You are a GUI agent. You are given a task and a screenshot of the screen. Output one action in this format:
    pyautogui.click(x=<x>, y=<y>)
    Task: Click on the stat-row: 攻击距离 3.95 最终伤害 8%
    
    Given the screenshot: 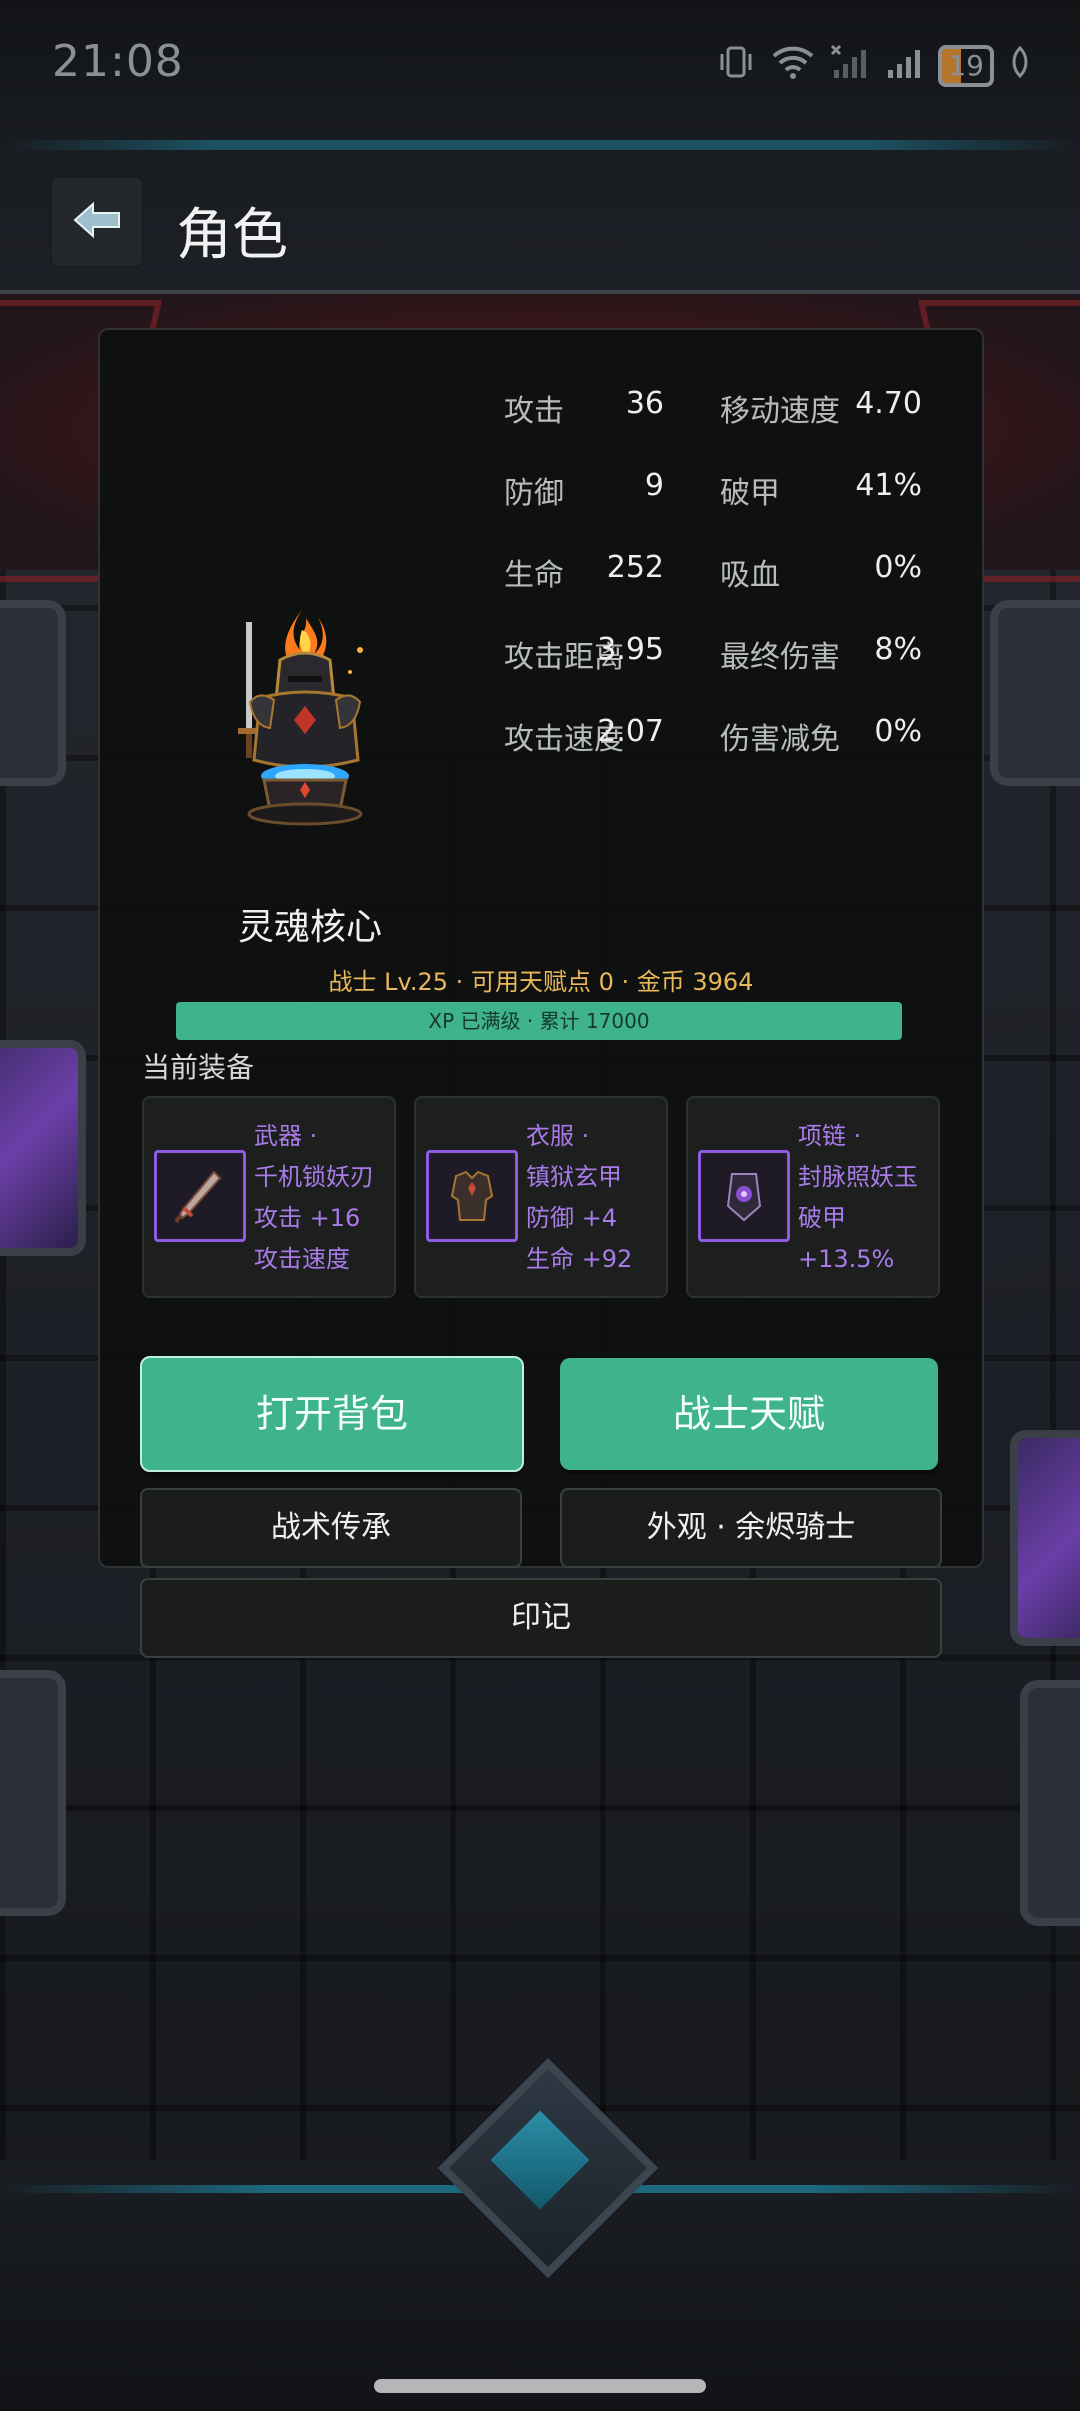 What is the action you would take?
    pyautogui.click(x=724, y=673)
    